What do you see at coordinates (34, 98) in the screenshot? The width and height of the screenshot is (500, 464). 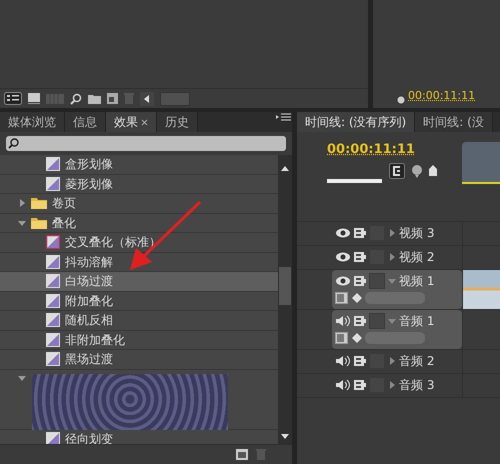 I see `icon-view-icon` at bounding box center [34, 98].